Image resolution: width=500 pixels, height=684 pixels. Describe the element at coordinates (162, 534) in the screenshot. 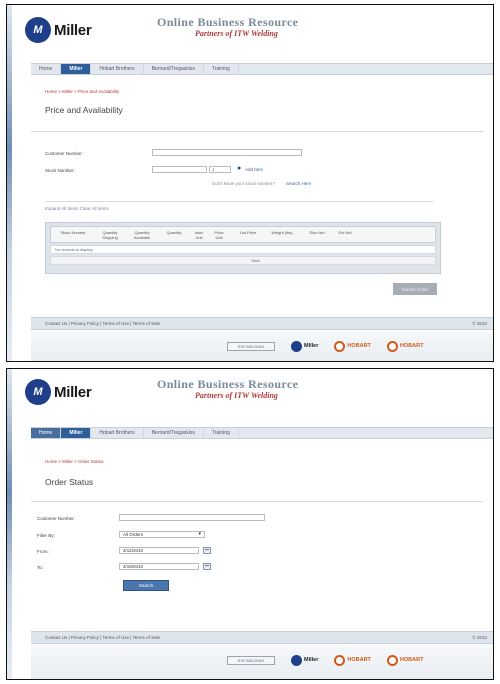

I see `filter-by-select: All Orders ▾` at that location.